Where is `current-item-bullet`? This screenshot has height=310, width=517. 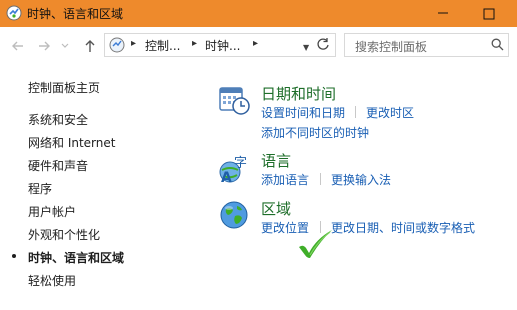 current-item-bullet is located at coordinates (14, 256).